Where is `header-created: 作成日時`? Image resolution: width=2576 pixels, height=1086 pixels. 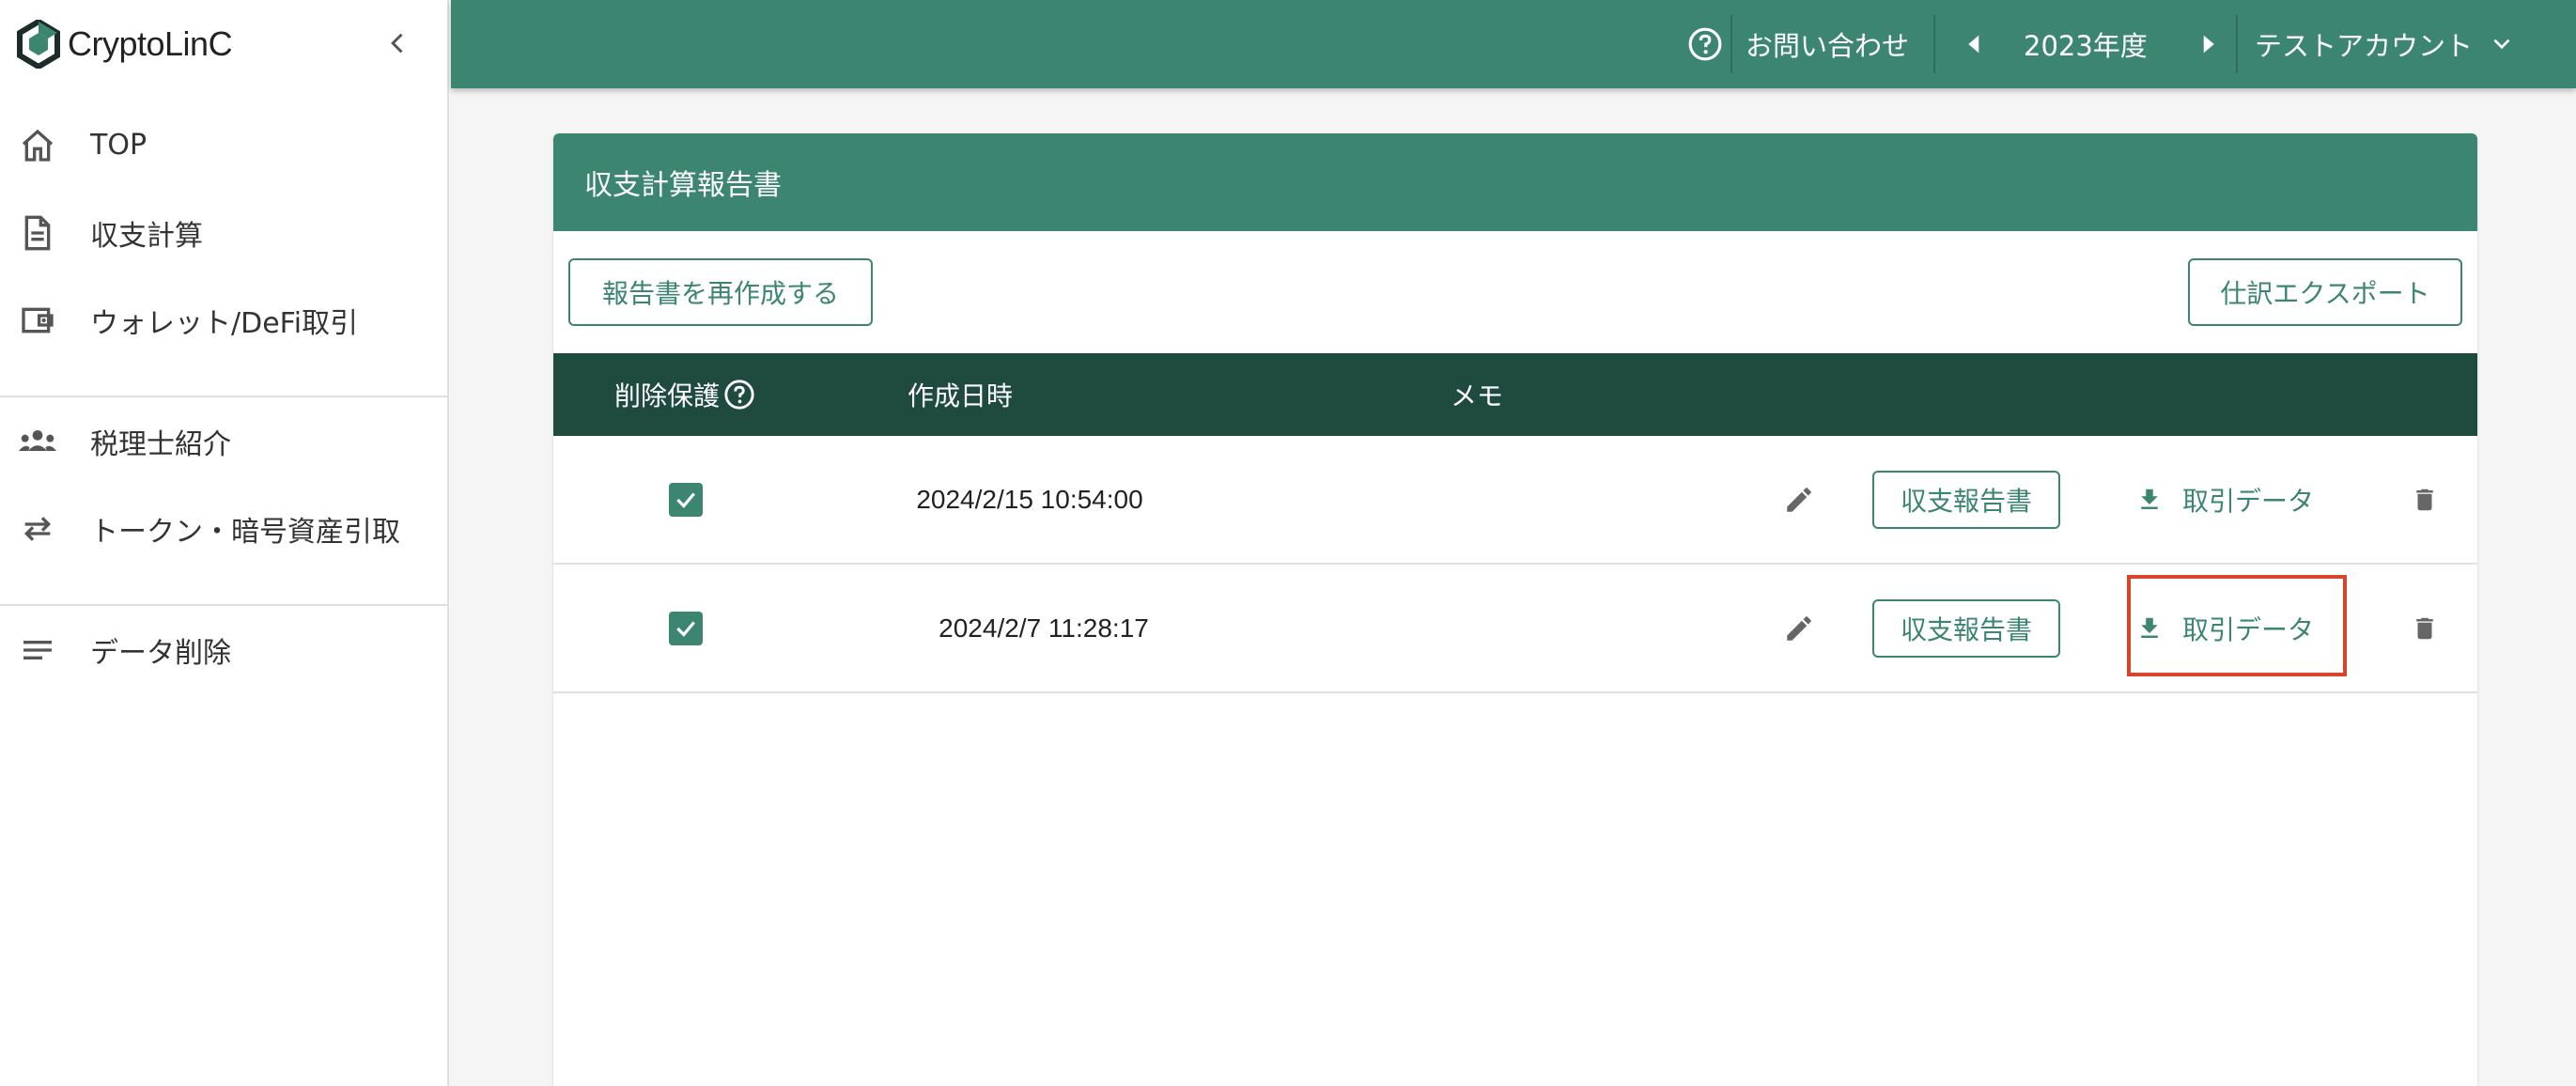
header-created: 作成日時 is located at coordinates (961, 395).